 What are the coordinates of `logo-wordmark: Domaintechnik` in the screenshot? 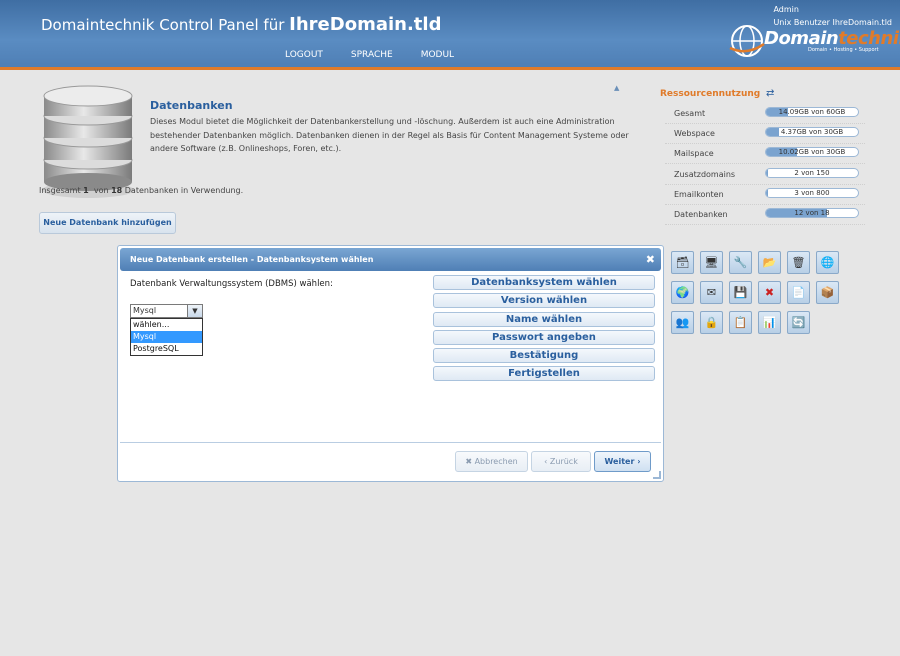 It's located at (832, 38).